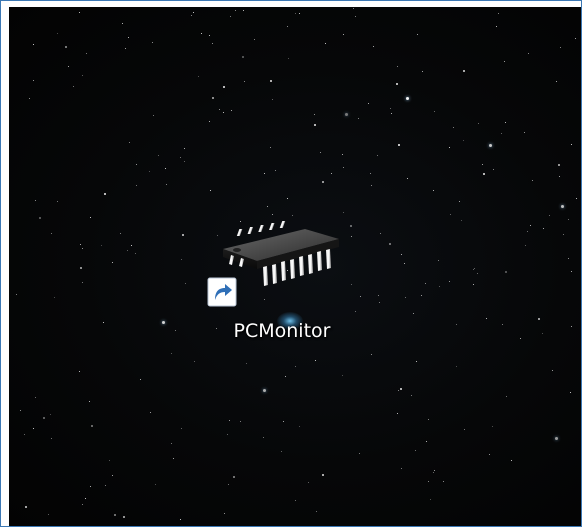  What do you see at coordinates (282, 331) in the screenshot?
I see `shortcut-label: PCMonitor` at bounding box center [282, 331].